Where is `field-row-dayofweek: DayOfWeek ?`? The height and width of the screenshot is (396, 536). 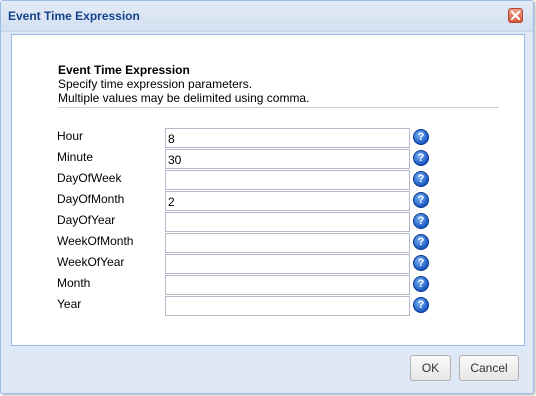 field-row-dayofweek: DayOfWeek ? is located at coordinates (272, 180).